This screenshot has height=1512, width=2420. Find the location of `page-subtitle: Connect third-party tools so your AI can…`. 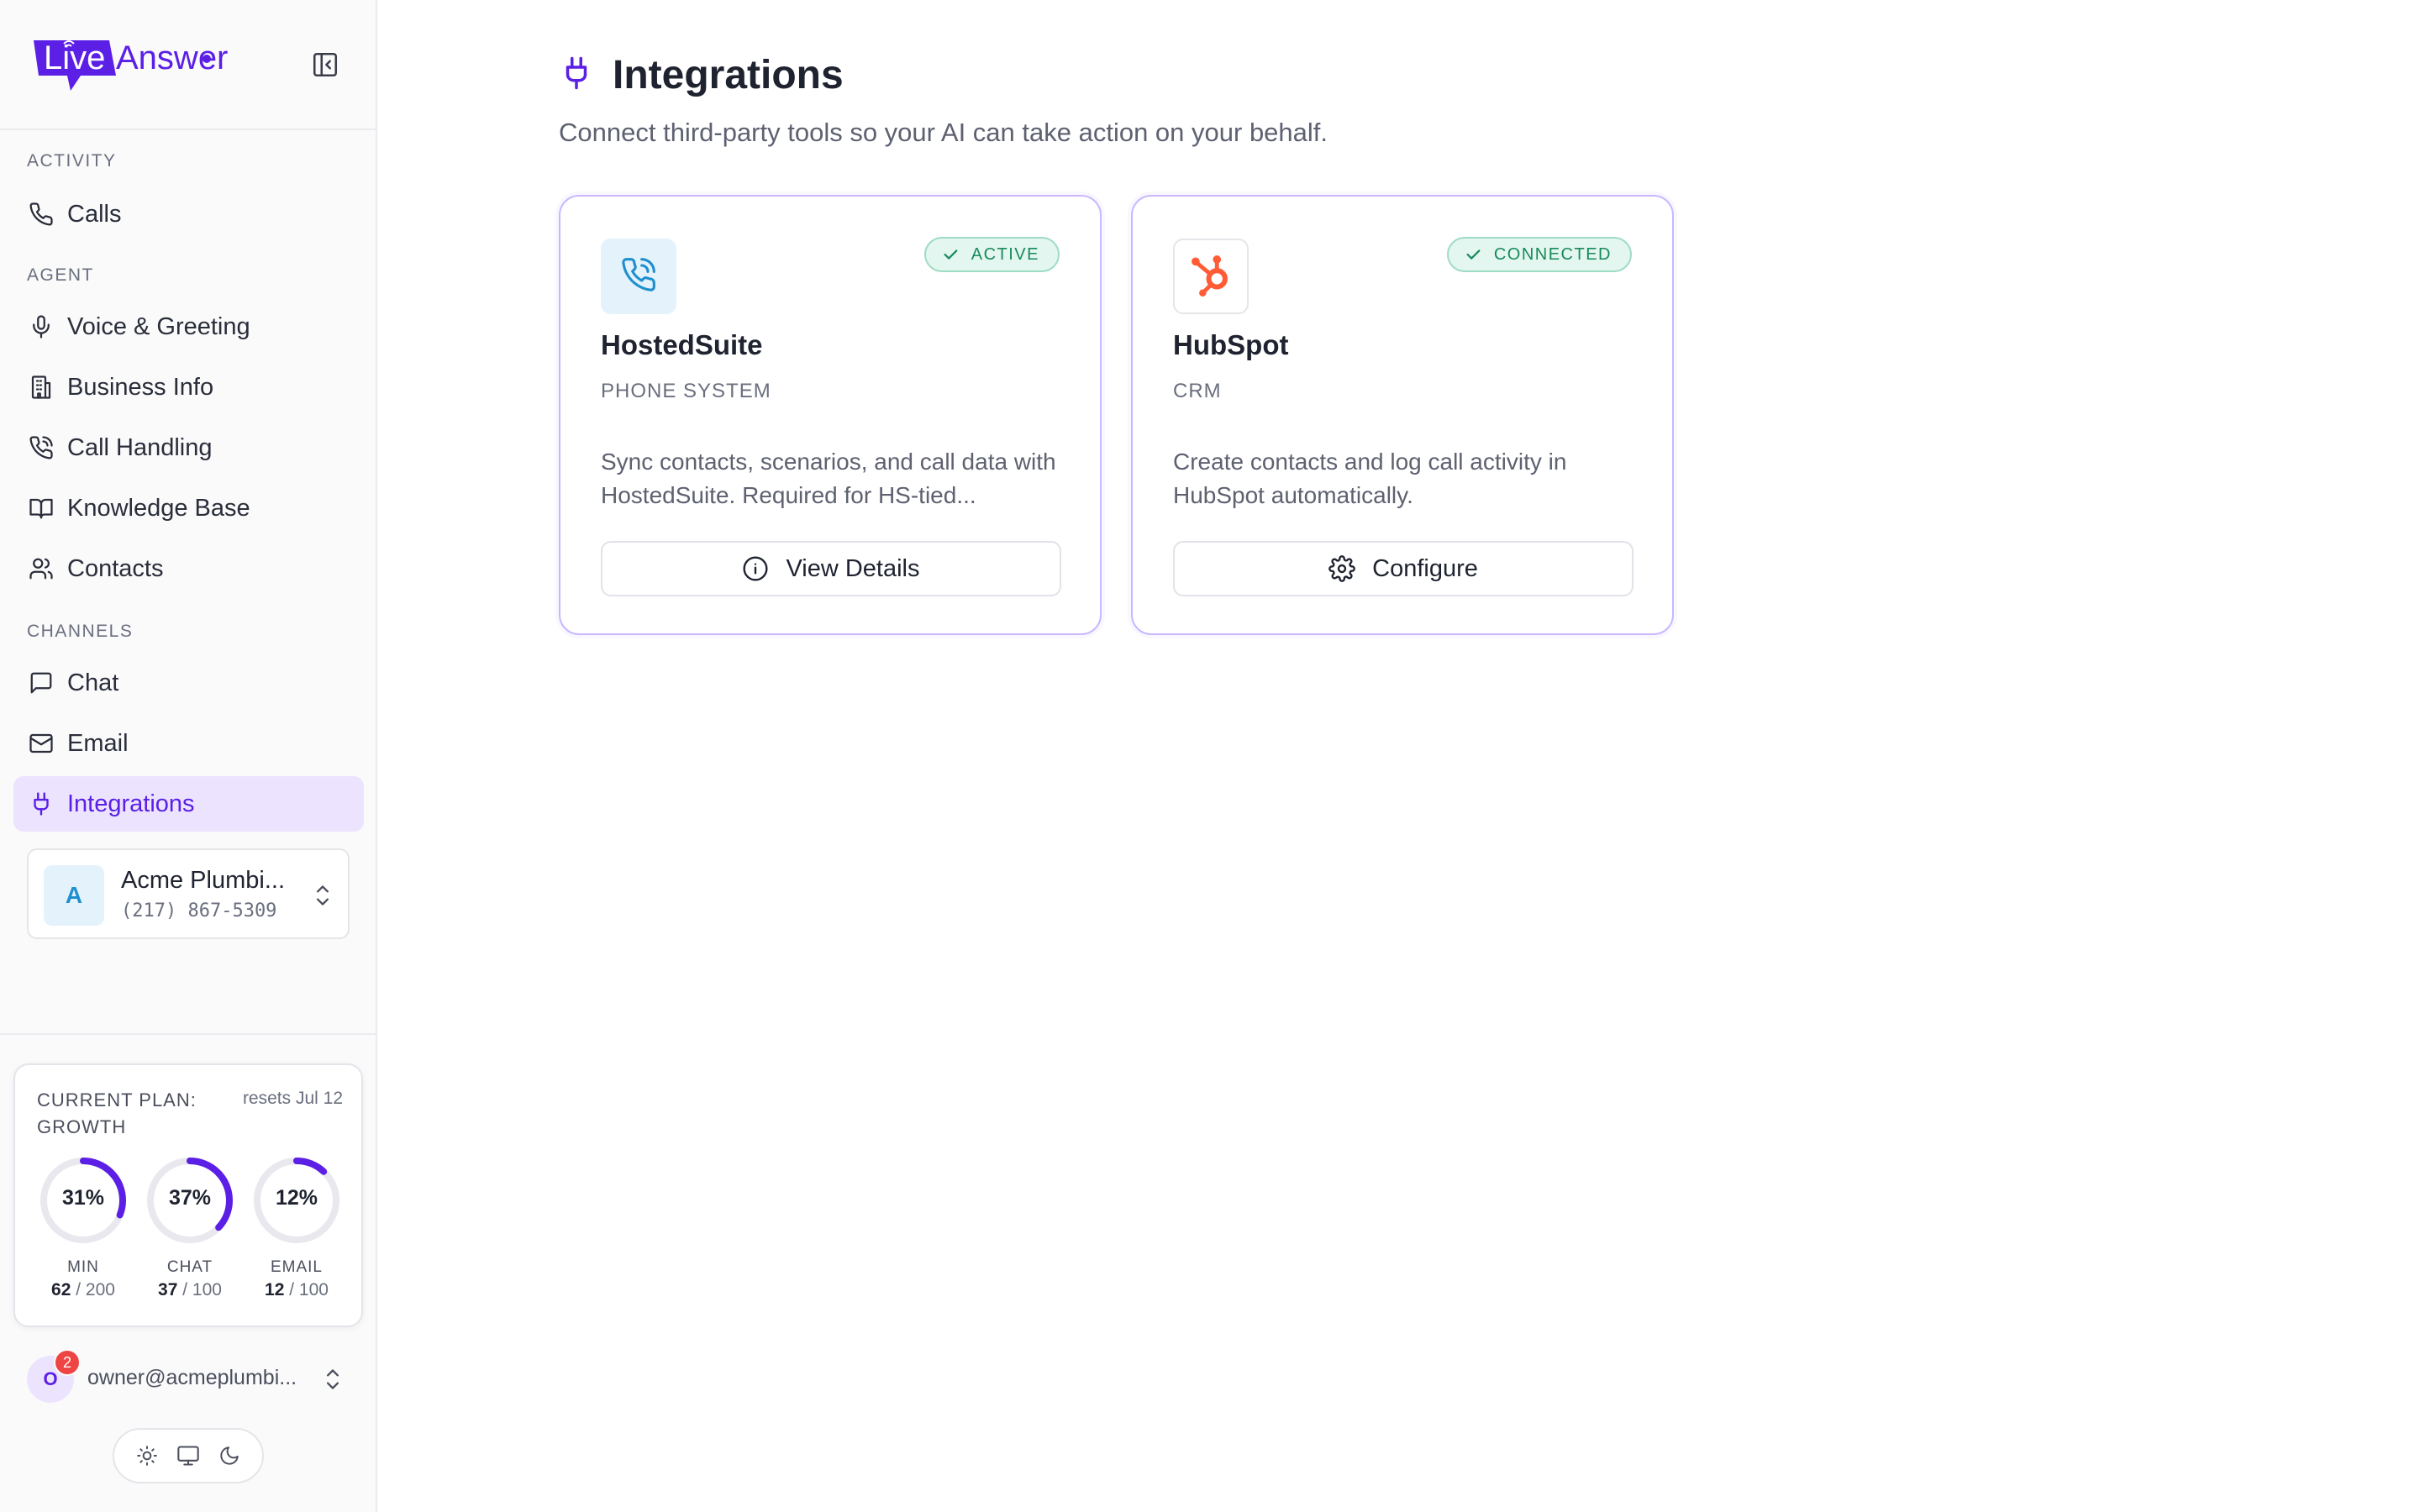

page-subtitle: Connect third-party tools so your AI can… is located at coordinates (943, 132).